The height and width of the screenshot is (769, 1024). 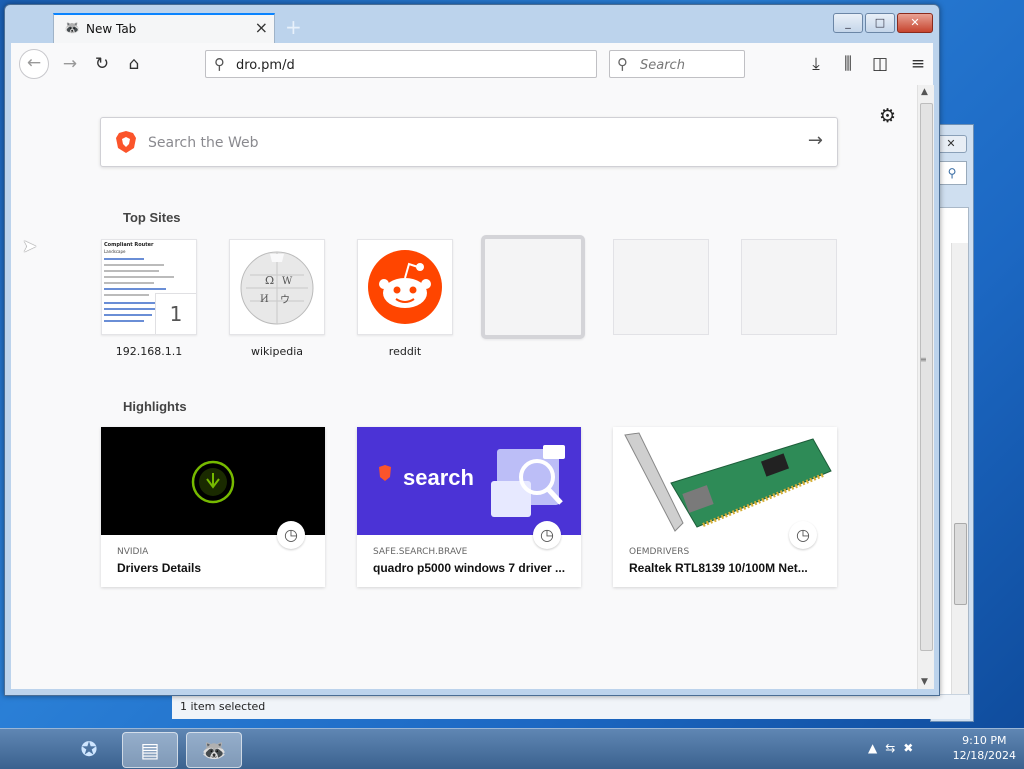 What do you see at coordinates (149, 351) in the screenshot?
I see `top-site-label: 192.168.1.1` at bounding box center [149, 351].